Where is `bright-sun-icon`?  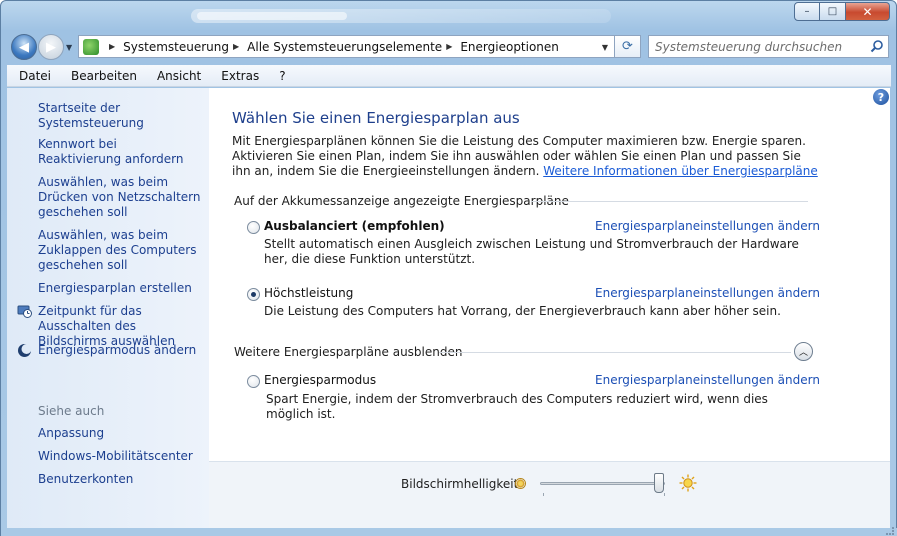 bright-sun-icon is located at coordinates (688, 483).